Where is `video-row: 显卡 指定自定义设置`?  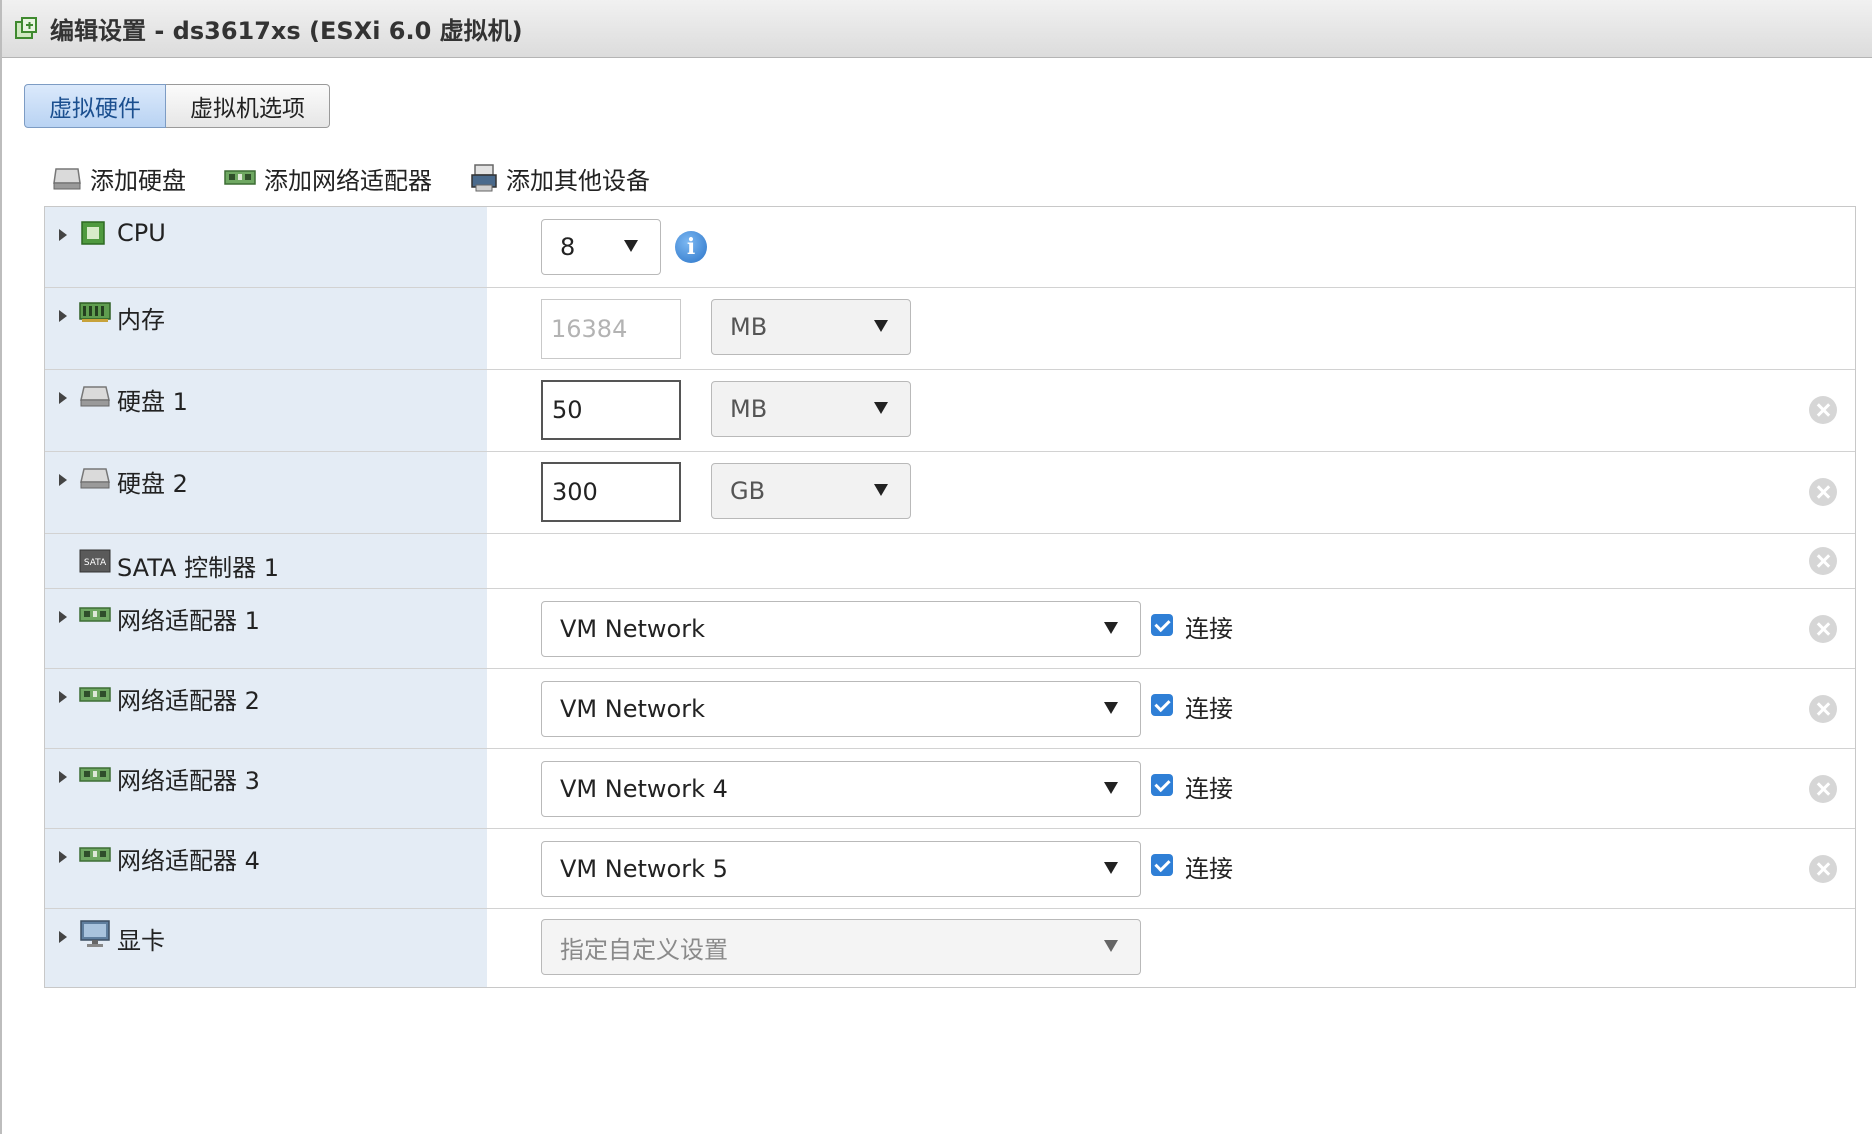
video-row: 显卡 指定自定义设置 is located at coordinates (950, 948).